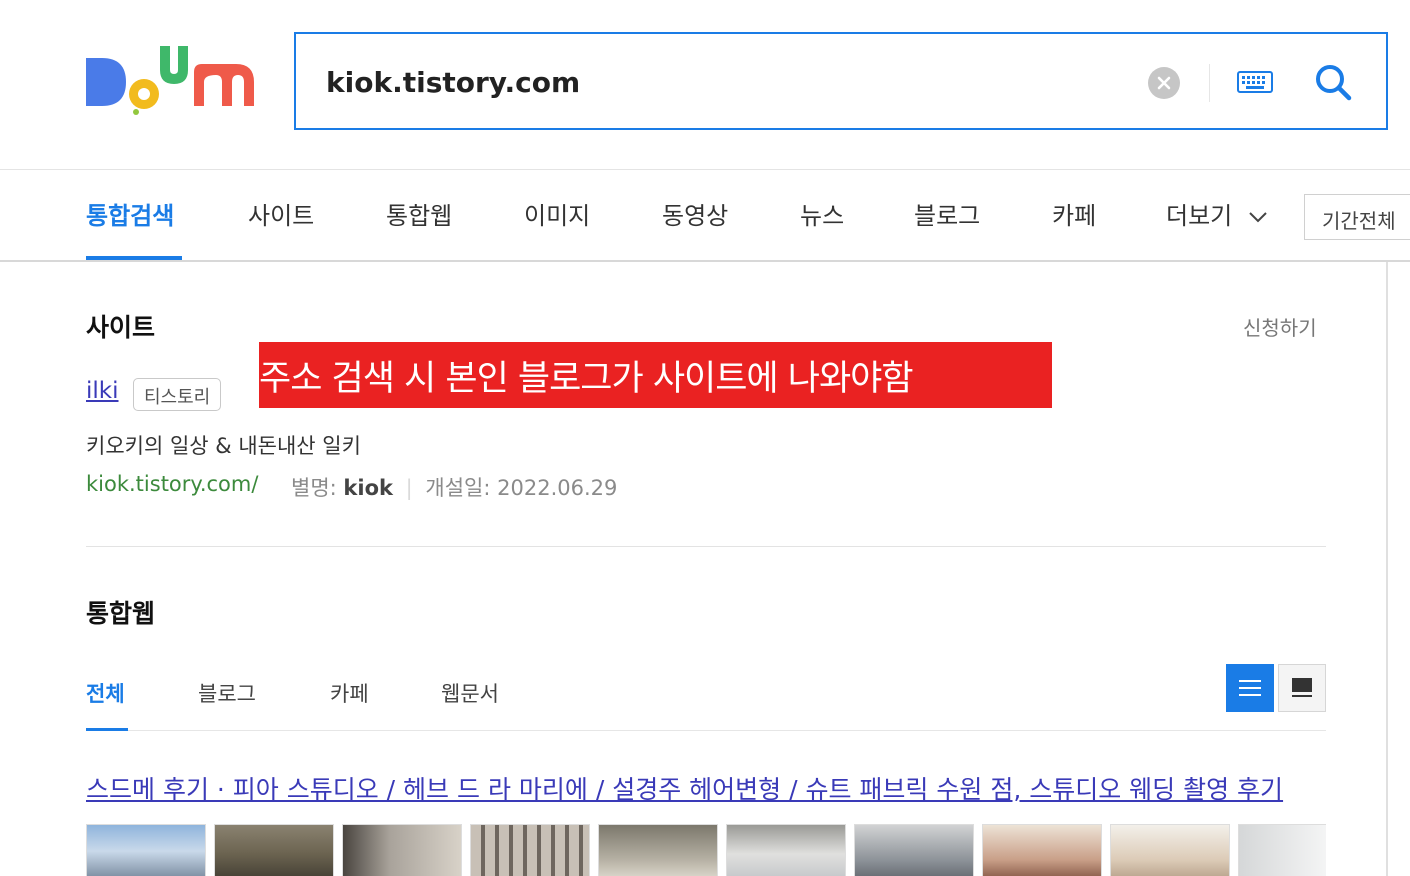 This screenshot has width=1410, height=876. I want to click on period-filter-button: 기간전체, so click(1357, 217).